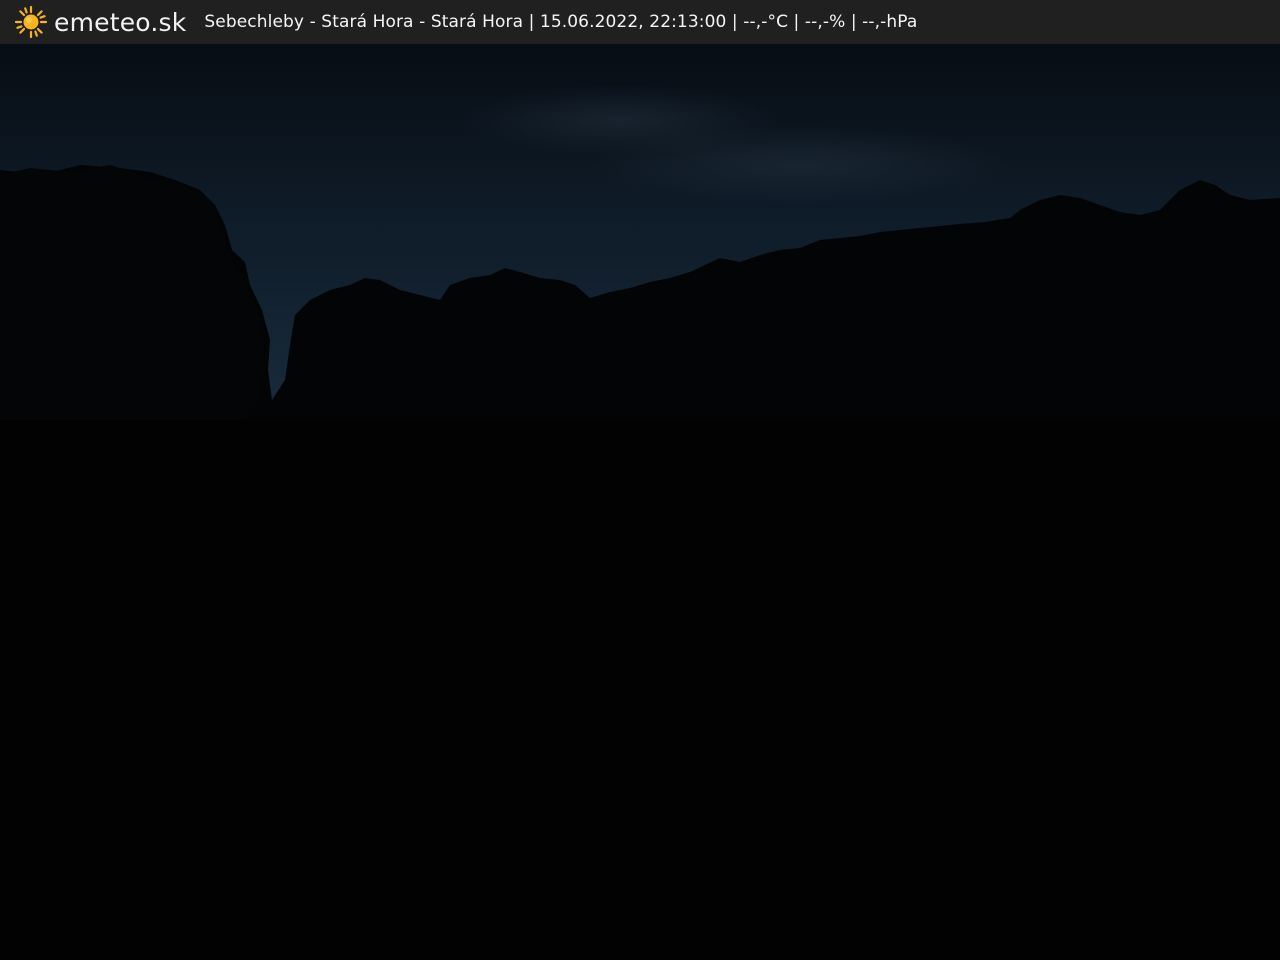 This screenshot has height=960, width=1280. Describe the element at coordinates (620, 120) in the screenshot. I see `faint-cloud` at that location.